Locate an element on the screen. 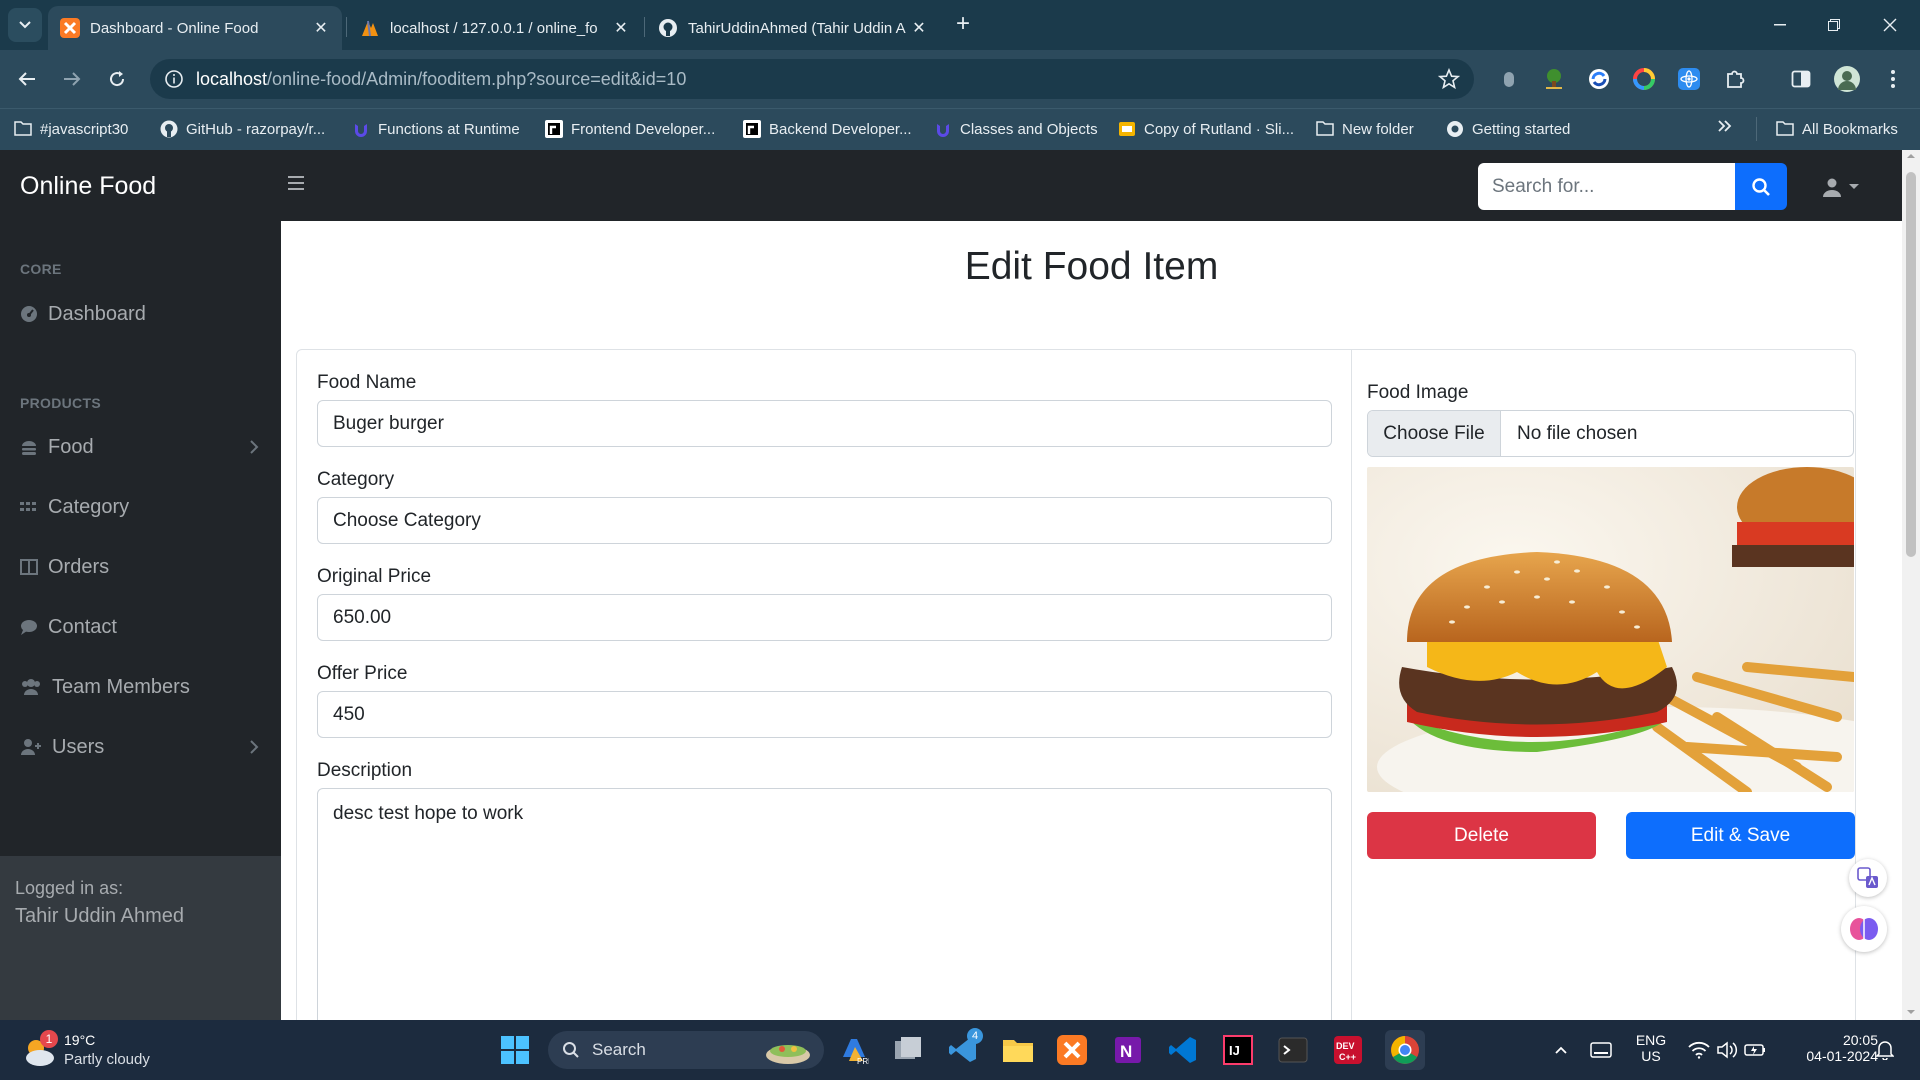  side-panel-icon is located at coordinates (1801, 79).